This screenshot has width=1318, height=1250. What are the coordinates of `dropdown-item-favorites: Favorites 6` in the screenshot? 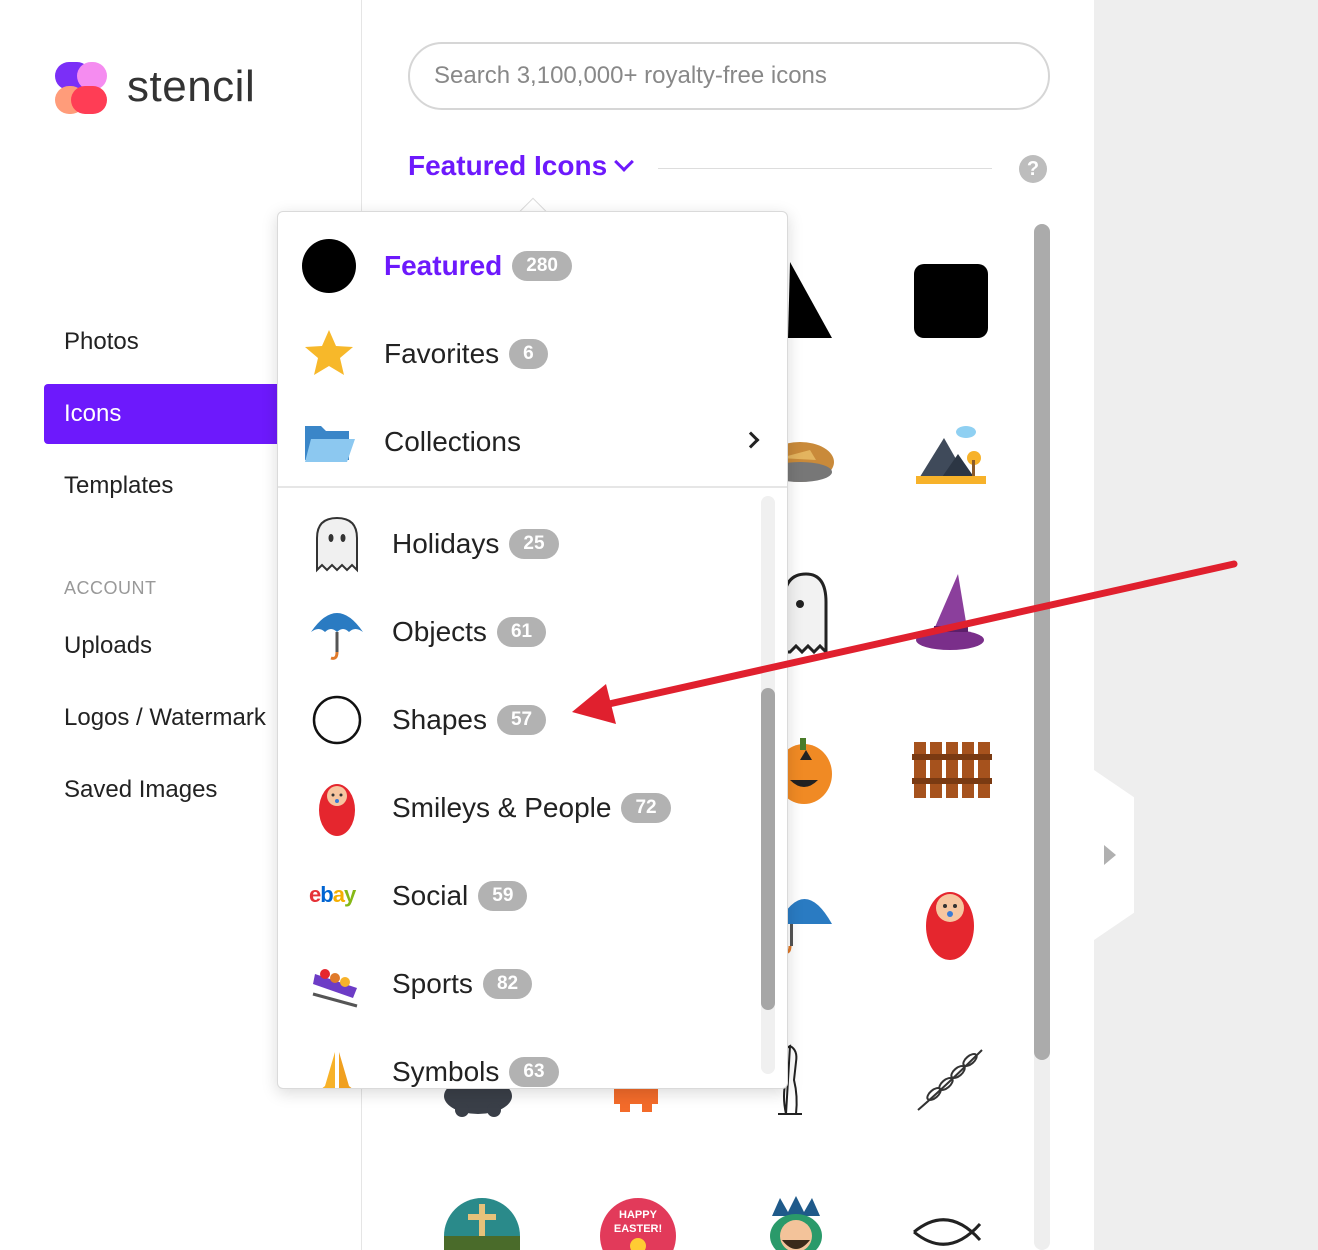 It's located at (532, 354).